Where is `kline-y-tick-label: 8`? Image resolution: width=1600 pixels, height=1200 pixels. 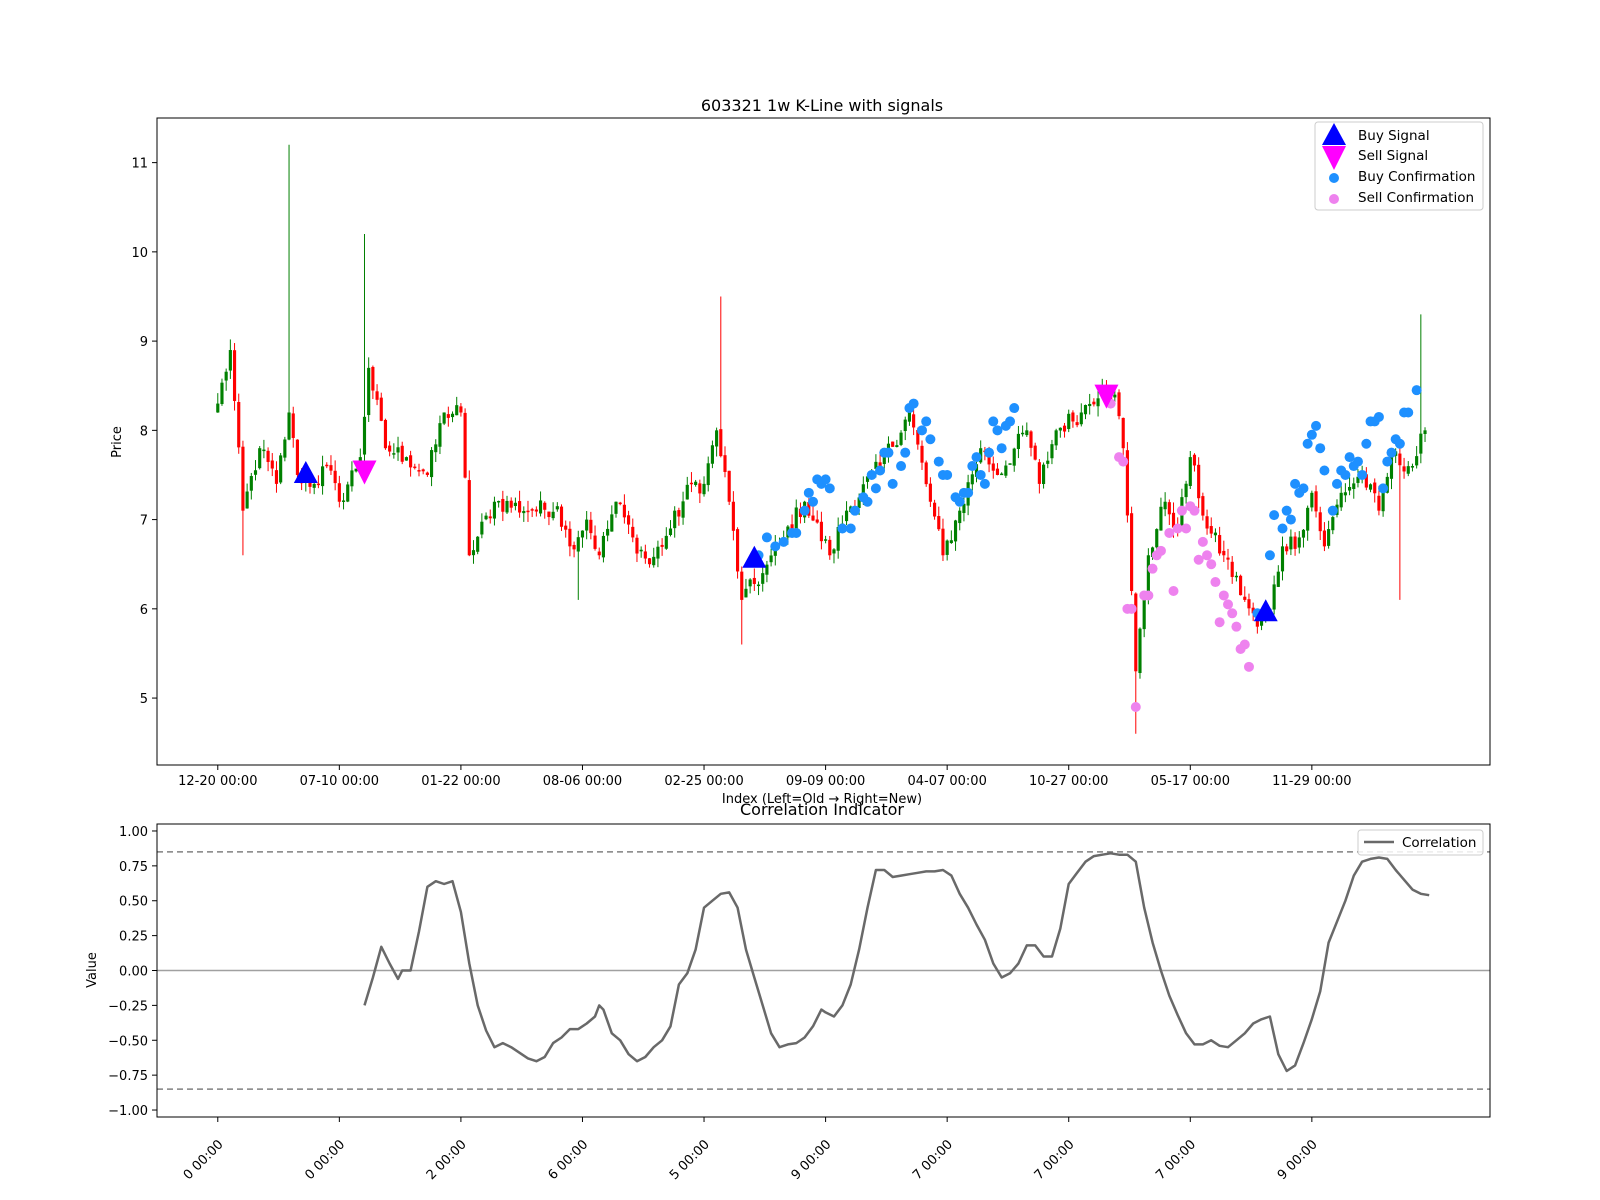 kline-y-tick-label: 8 is located at coordinates (144, 431).